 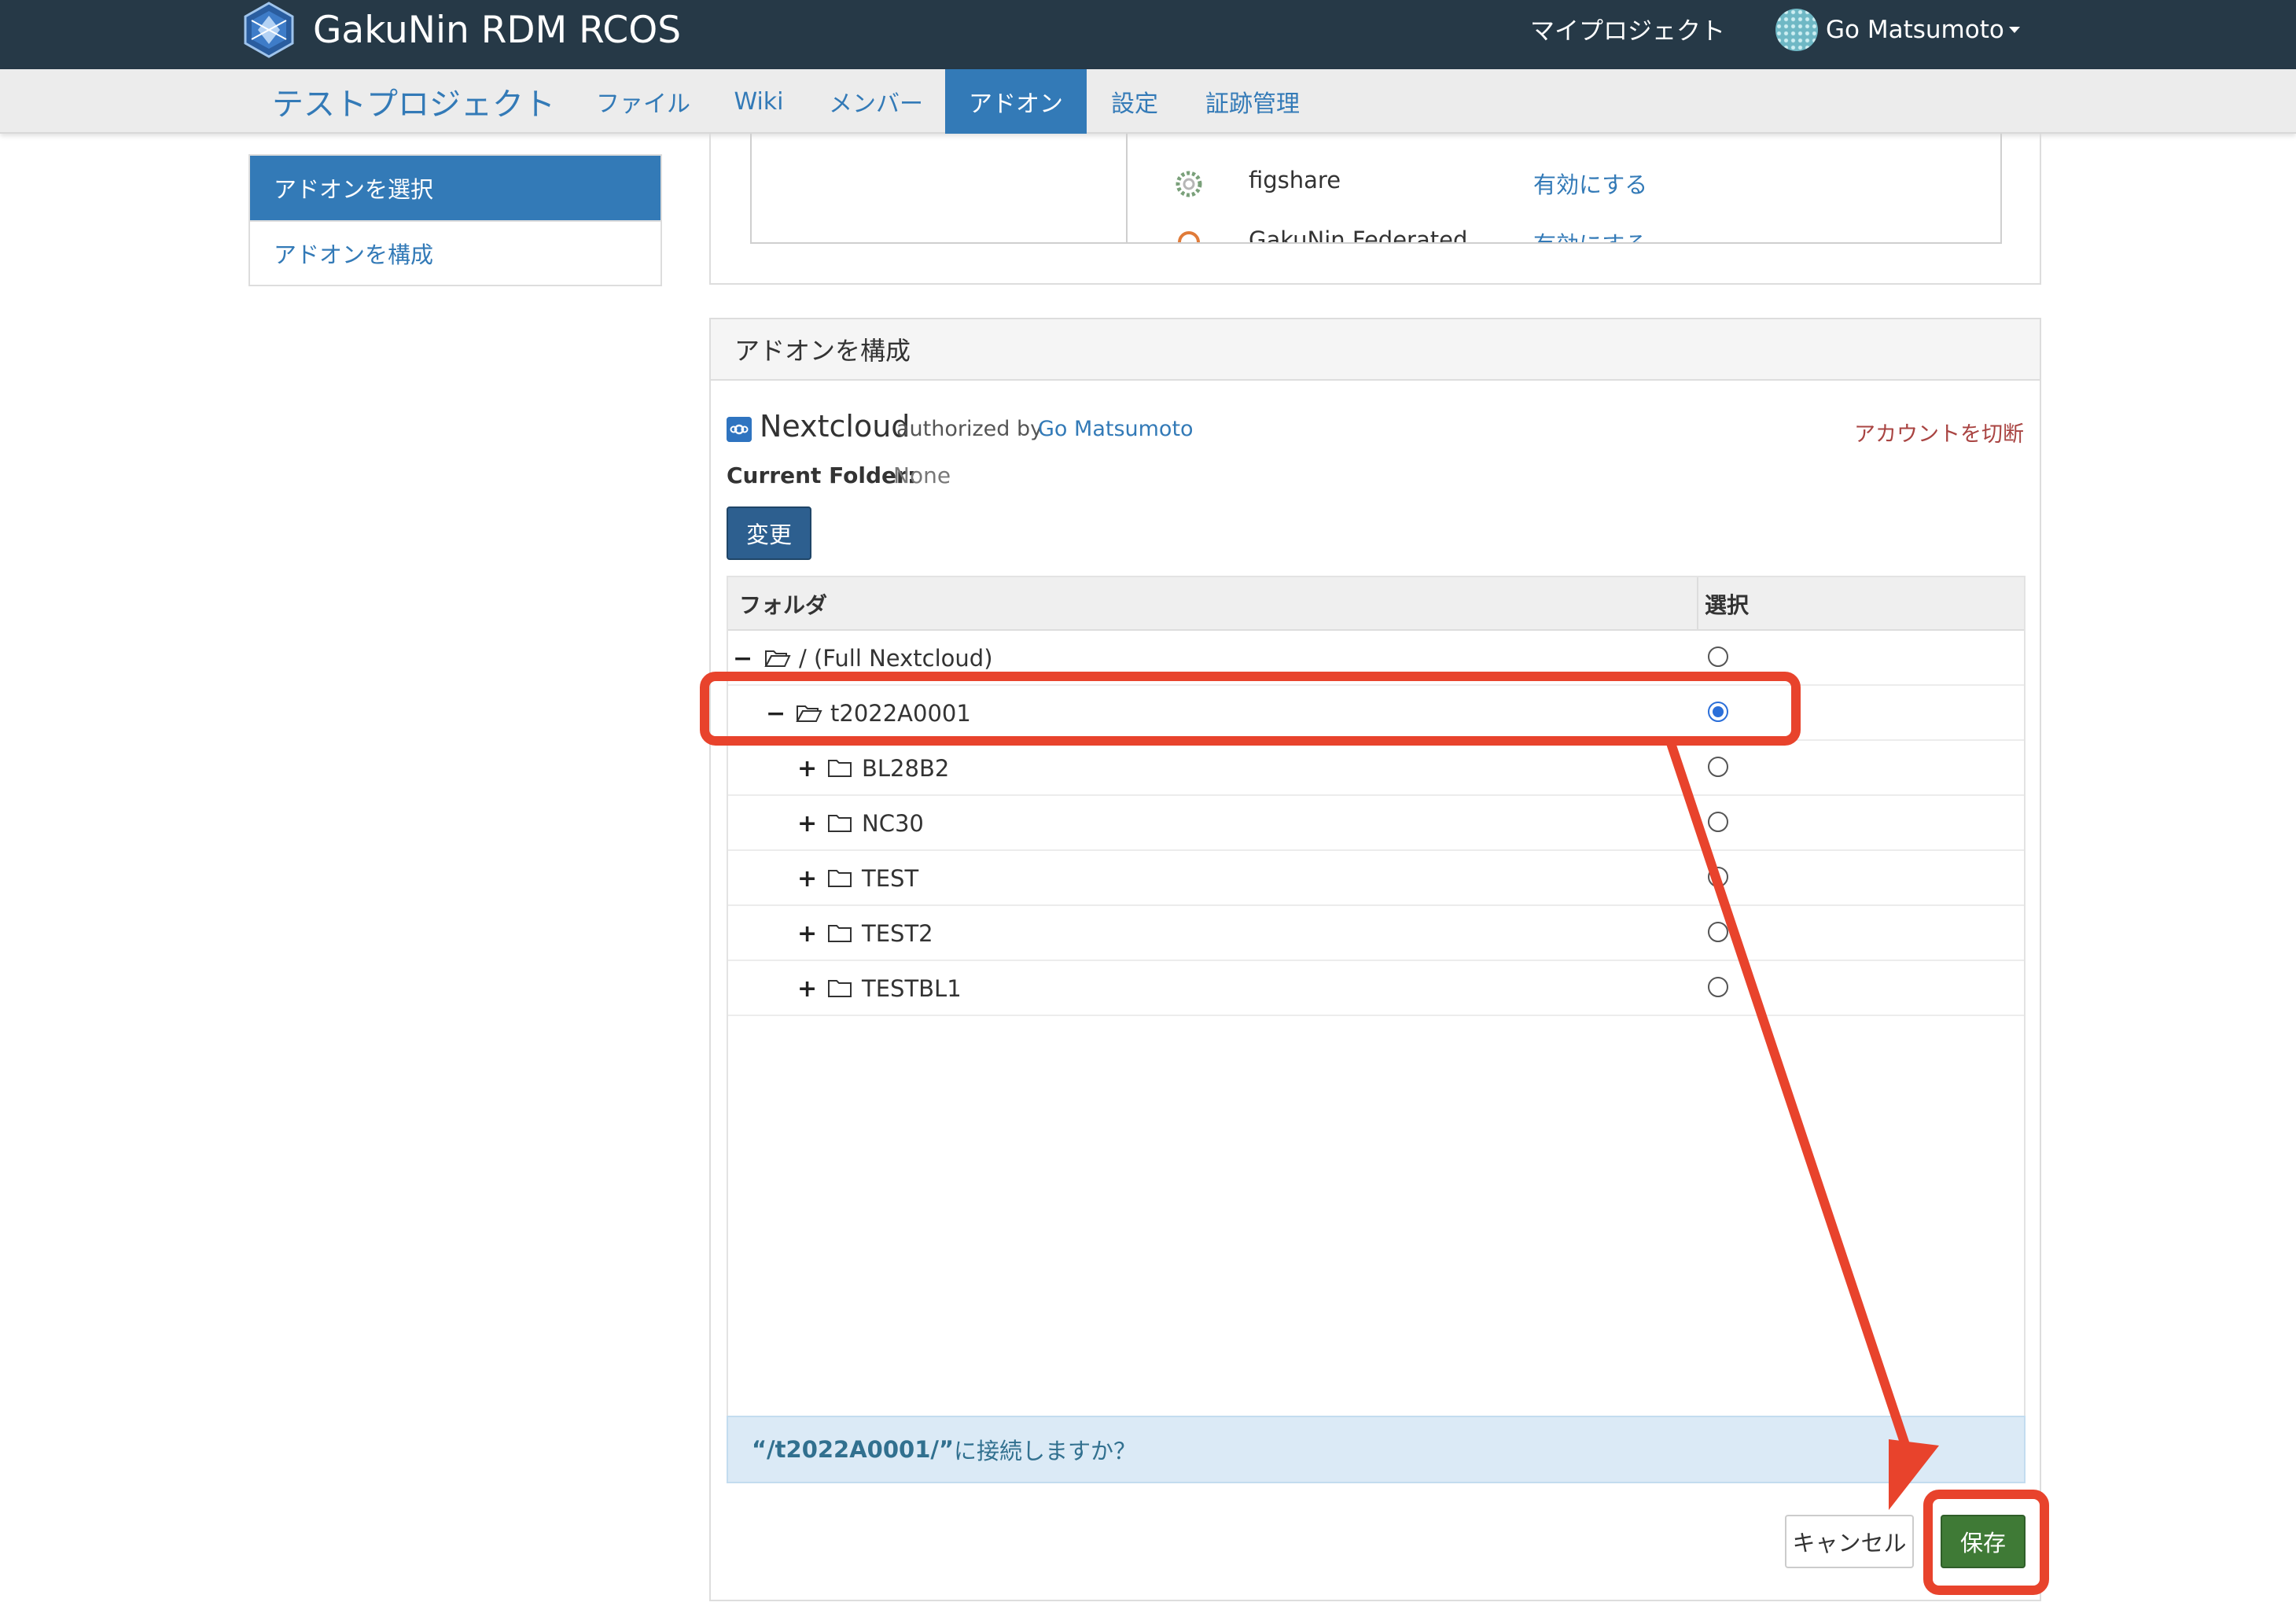 I want to click on gakunin-logo-icon, so click(x=269, y=30).